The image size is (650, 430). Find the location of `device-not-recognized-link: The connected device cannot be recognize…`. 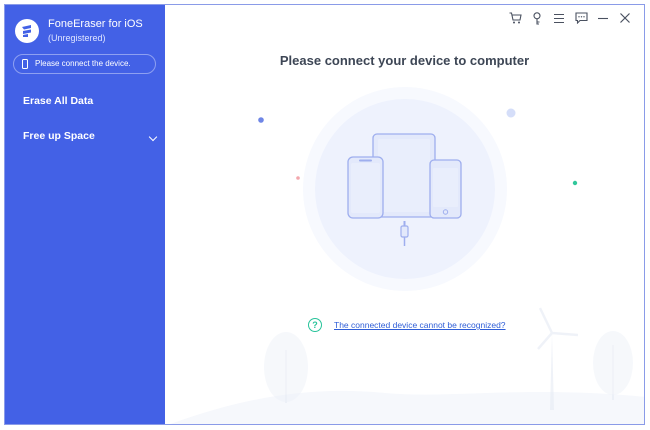

device-not-recognized-link: The connected device cannot be recognize… is located at coordinates (420, 325).